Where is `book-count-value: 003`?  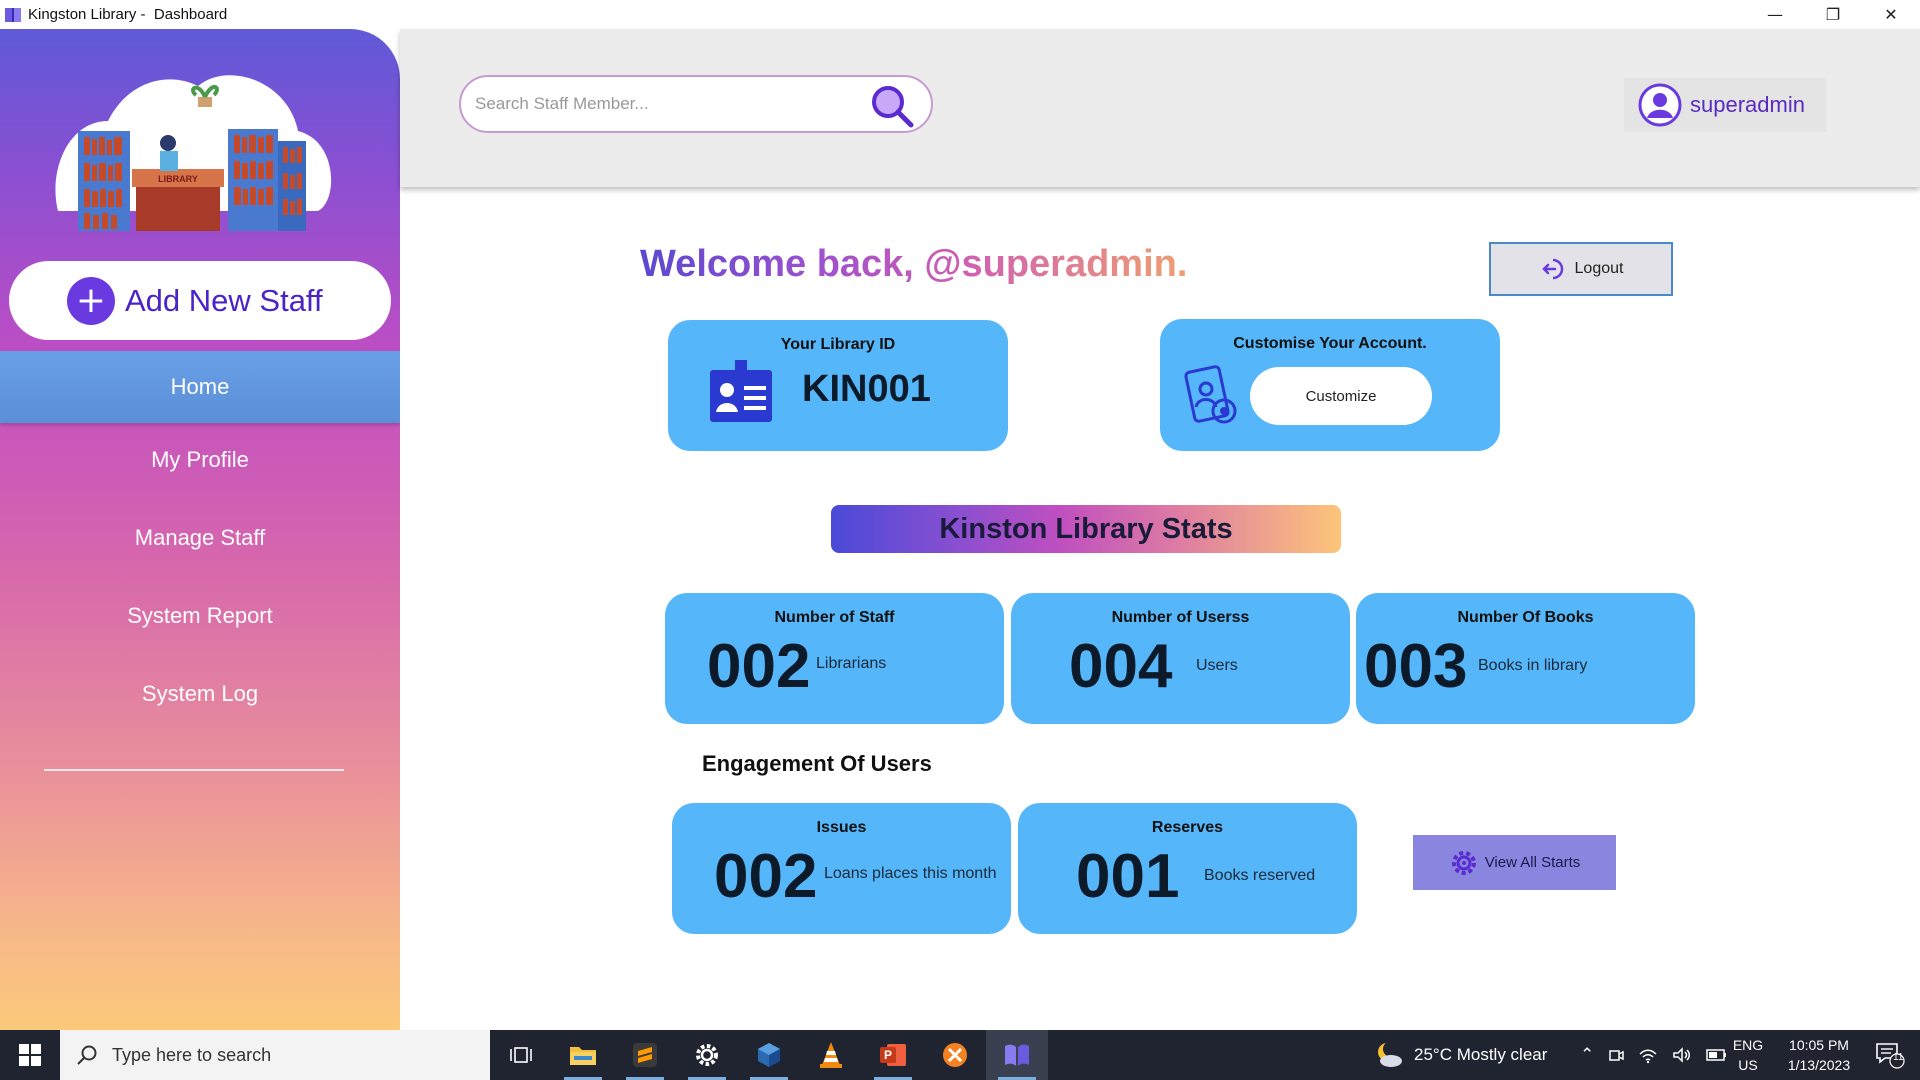
book-count-value: 003 is located at coordinates (1416, 666).